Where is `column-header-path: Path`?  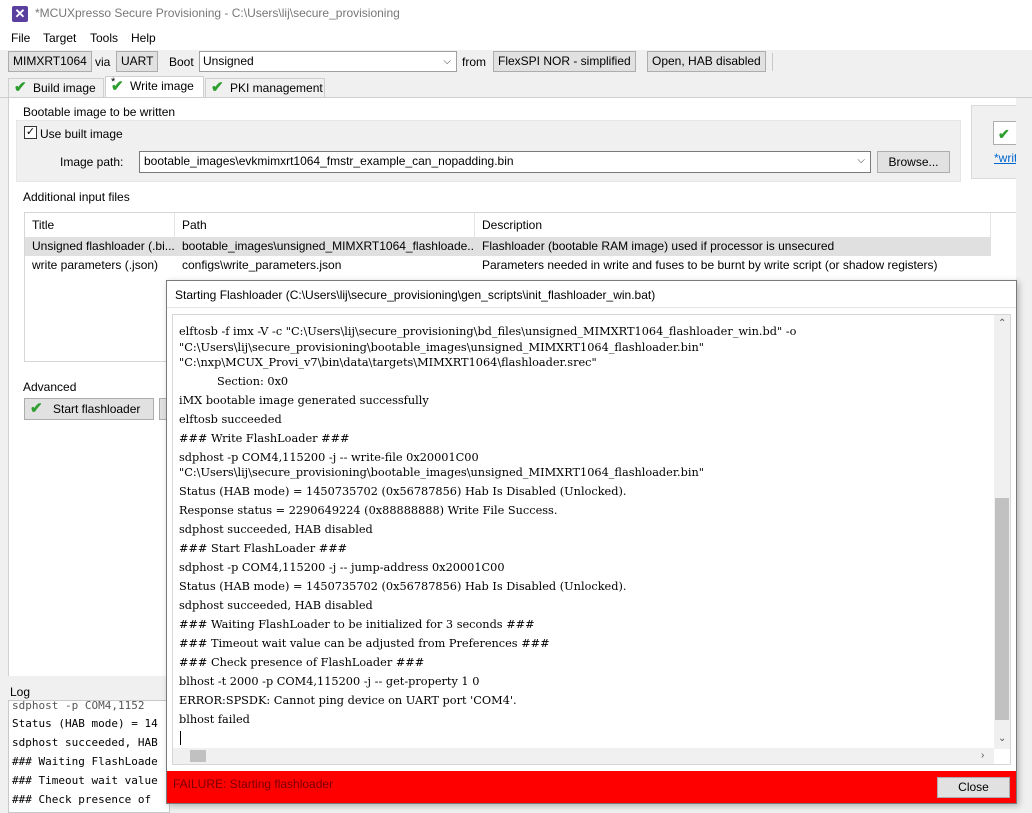
column-header-path: Path is located at coordinates (325, 225).